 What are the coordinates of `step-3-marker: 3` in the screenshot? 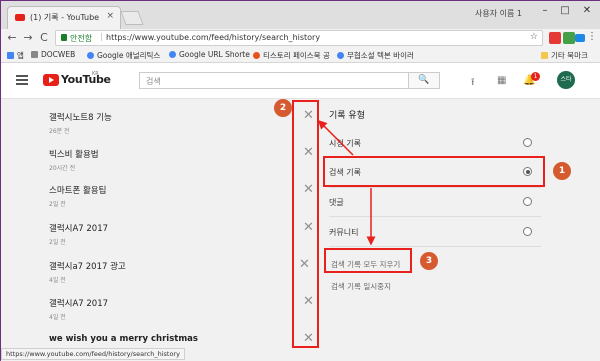 It's located at (429, 261).